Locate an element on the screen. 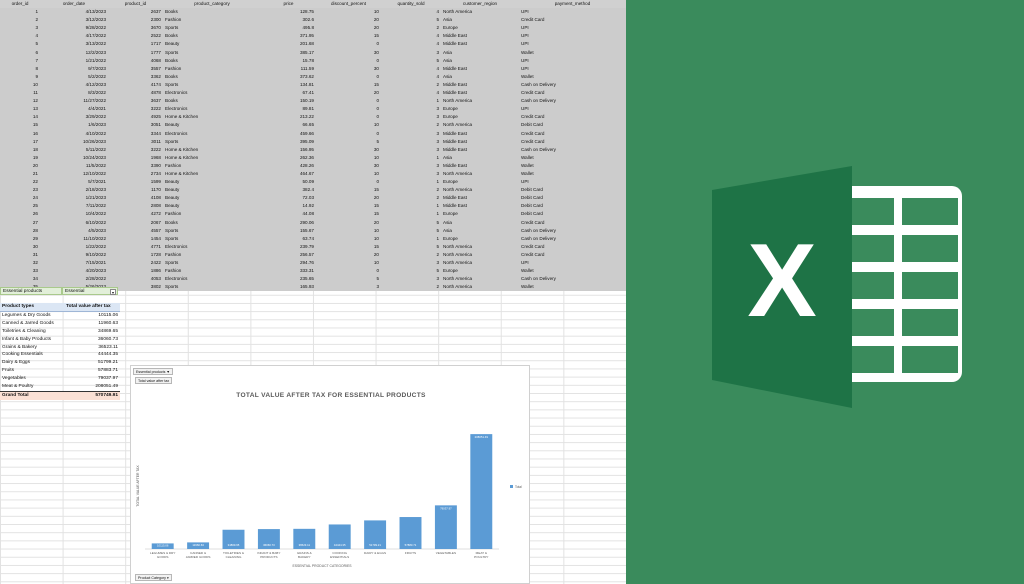 This screenshot has height=584, width=1024. table-cell: 66.65 is located at coordinates (288, 125).